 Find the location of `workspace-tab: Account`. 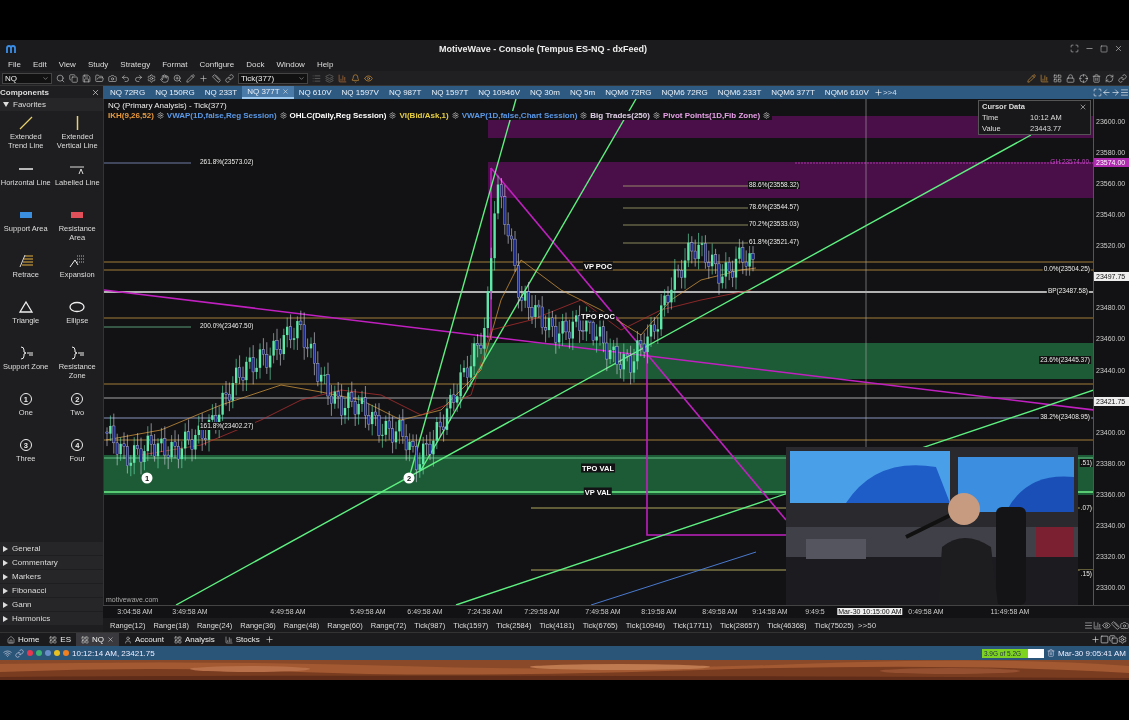

workspace-tab: Account is located at coordinates (144, 639).